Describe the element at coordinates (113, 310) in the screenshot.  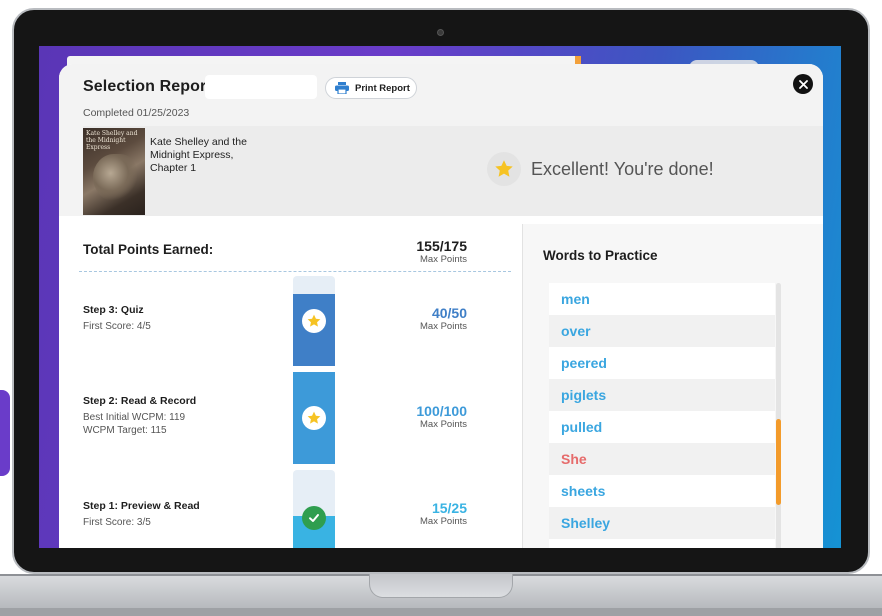
I see `step-title: Step 3: Quiz` at that location.